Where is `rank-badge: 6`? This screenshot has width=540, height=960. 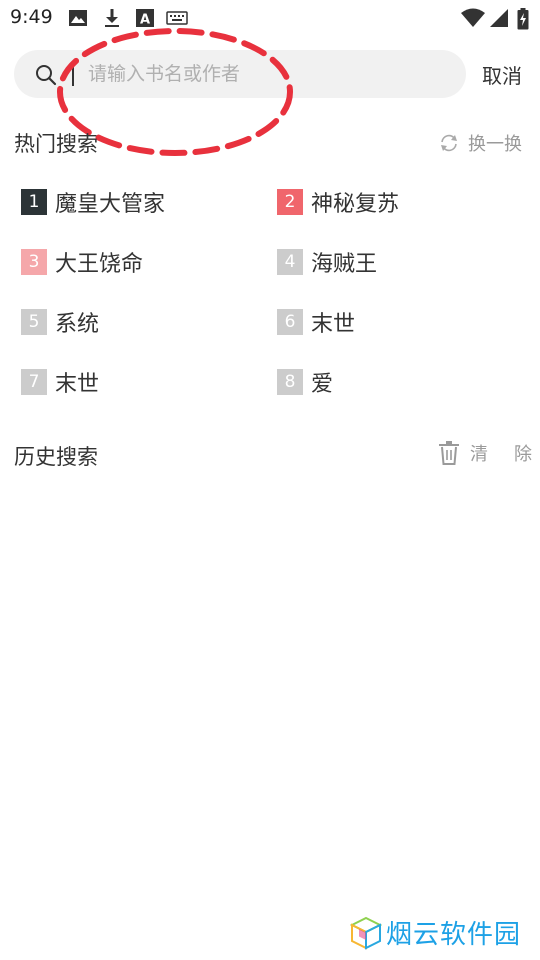 rank-badge: 6 is located at coordinates (290, 322).